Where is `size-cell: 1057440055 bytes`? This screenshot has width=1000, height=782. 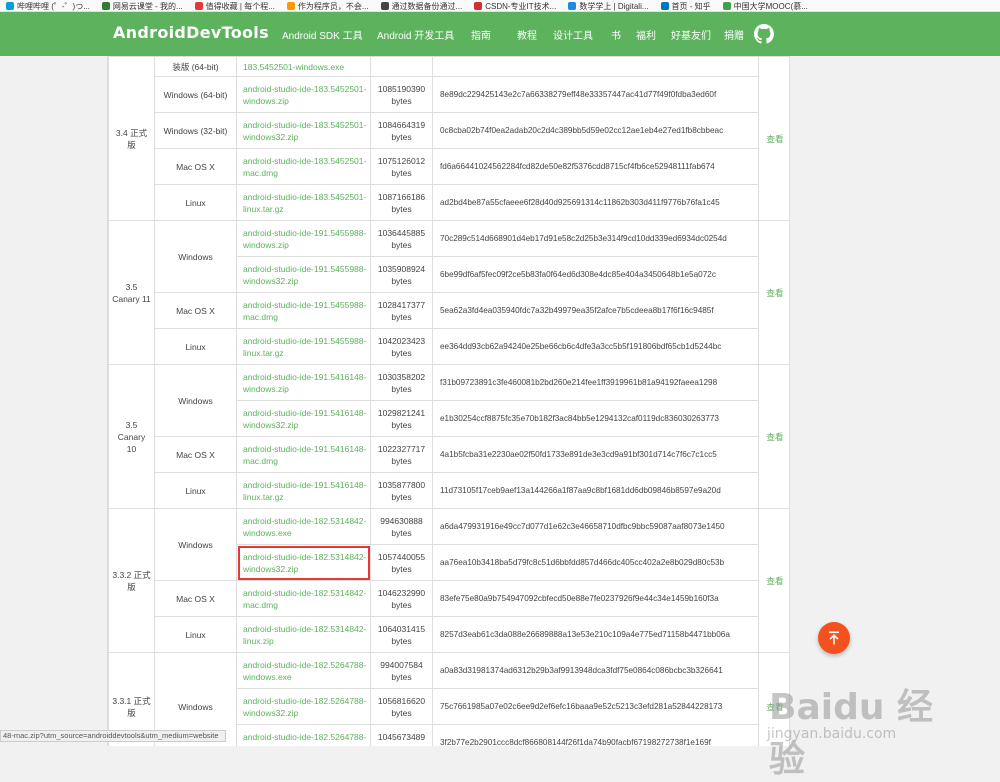 size-cell: 1057440055 bytes is located at coordinates (401, 562).